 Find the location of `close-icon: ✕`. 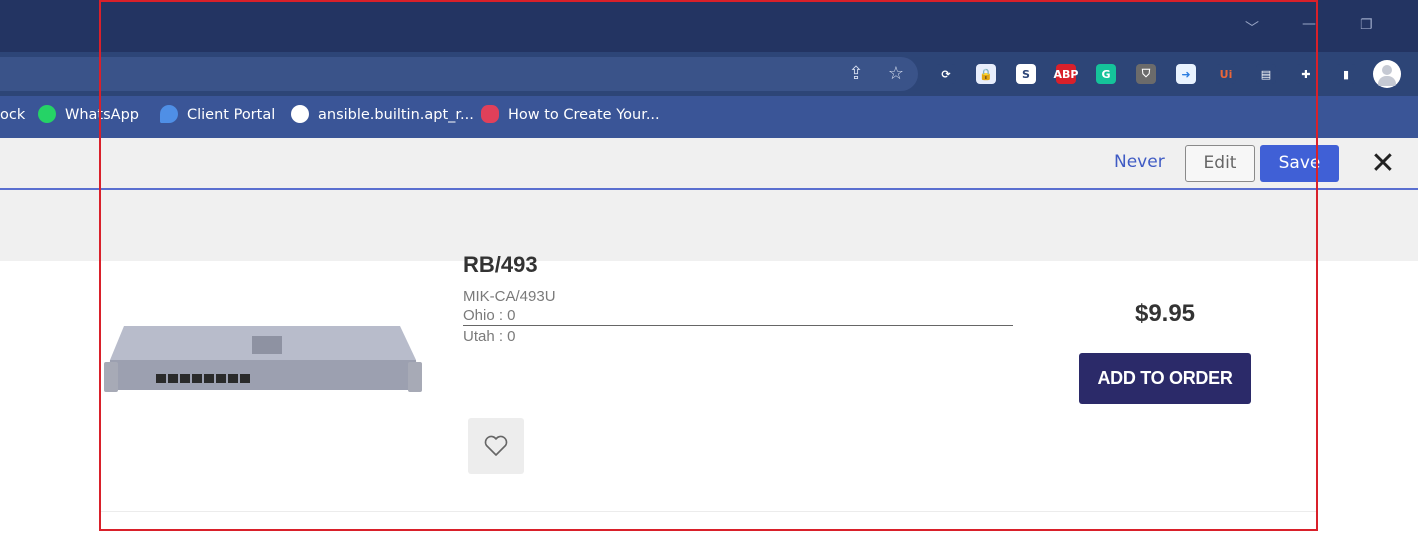

close-icon: ✕ is located at coordinates (1383, 163).